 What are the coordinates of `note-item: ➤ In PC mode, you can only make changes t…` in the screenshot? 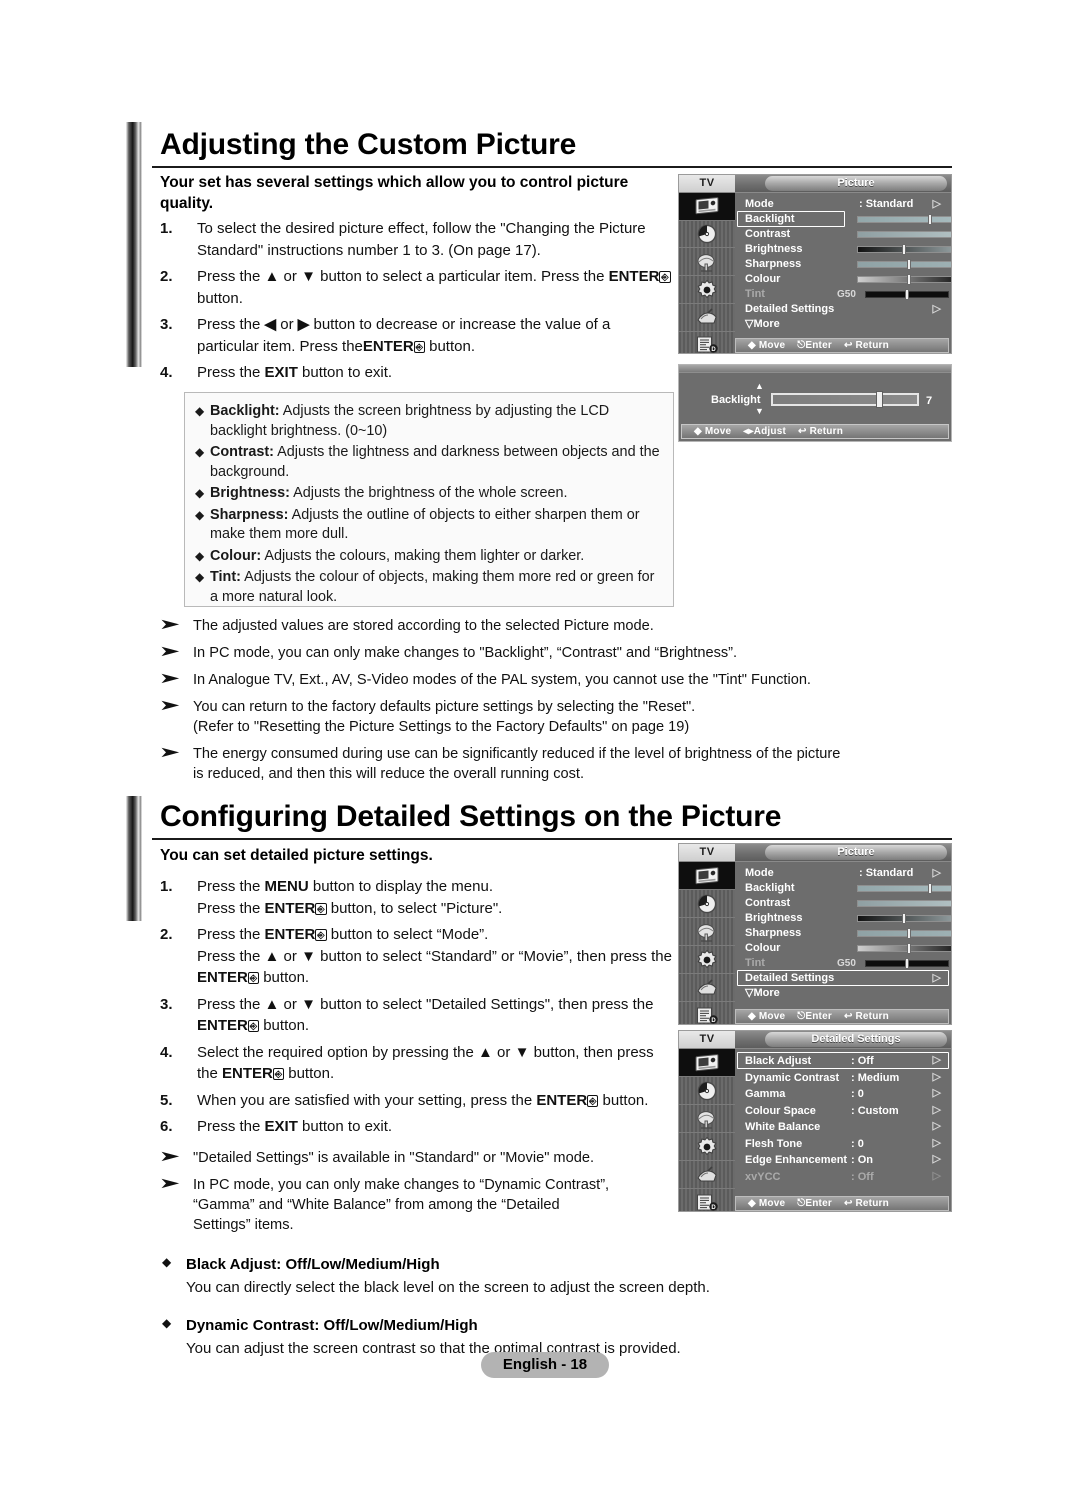 It's located at (555, 653).